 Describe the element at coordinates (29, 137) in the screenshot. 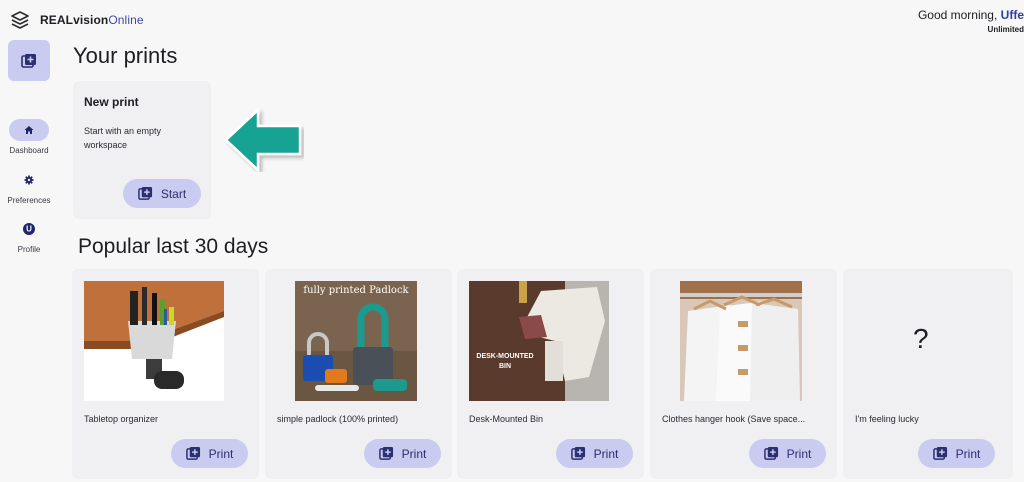

I see `sidebar-item-dashboard: Dashboard` at that location.